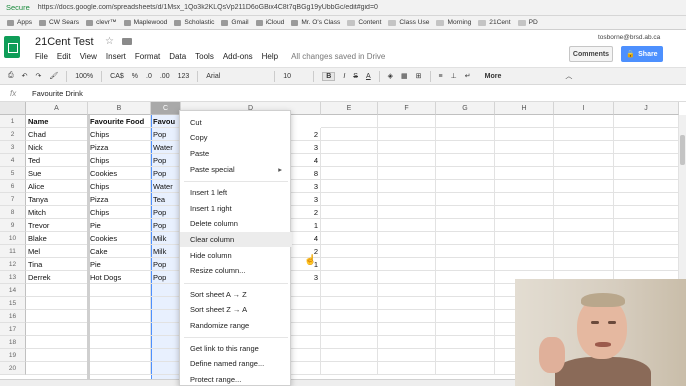  What do you see at coordinates (166, 199) in the screenshot?
I see `table-cell: Tea` at bounding box center [166, 199].